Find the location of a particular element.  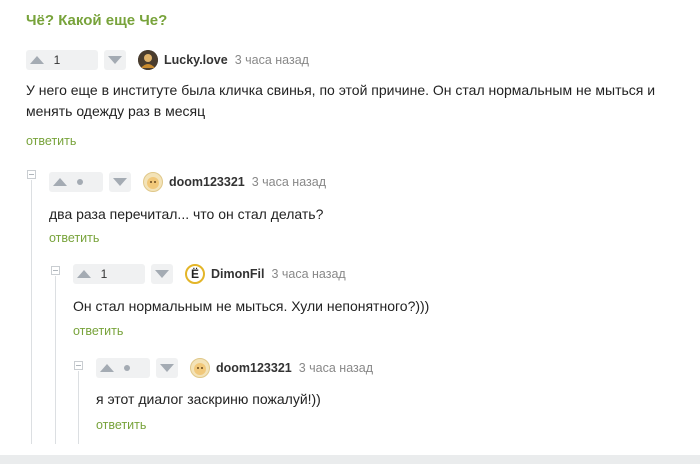

avatar-letter: Ё is located at coordinates (195, 274).